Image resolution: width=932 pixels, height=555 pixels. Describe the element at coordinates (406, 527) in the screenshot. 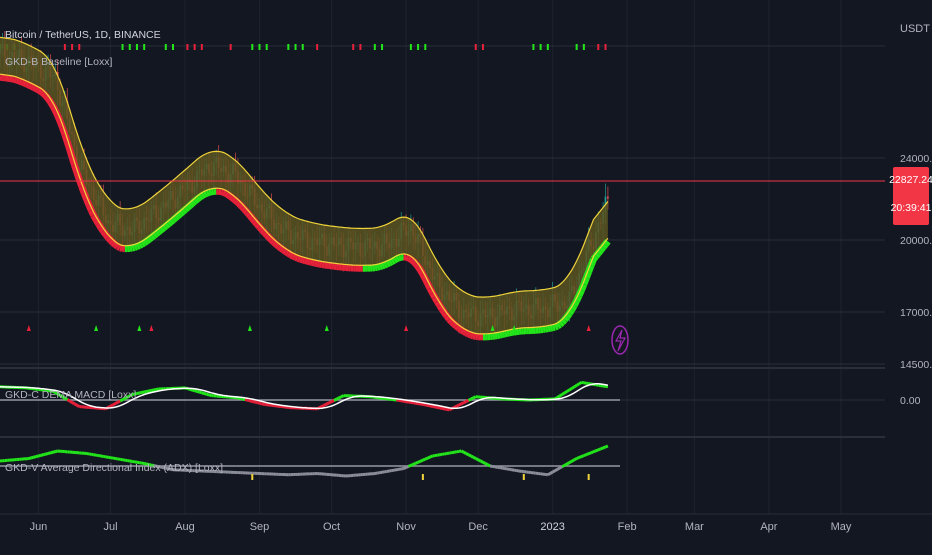

I see `date-tick-label: Nov` at that location.